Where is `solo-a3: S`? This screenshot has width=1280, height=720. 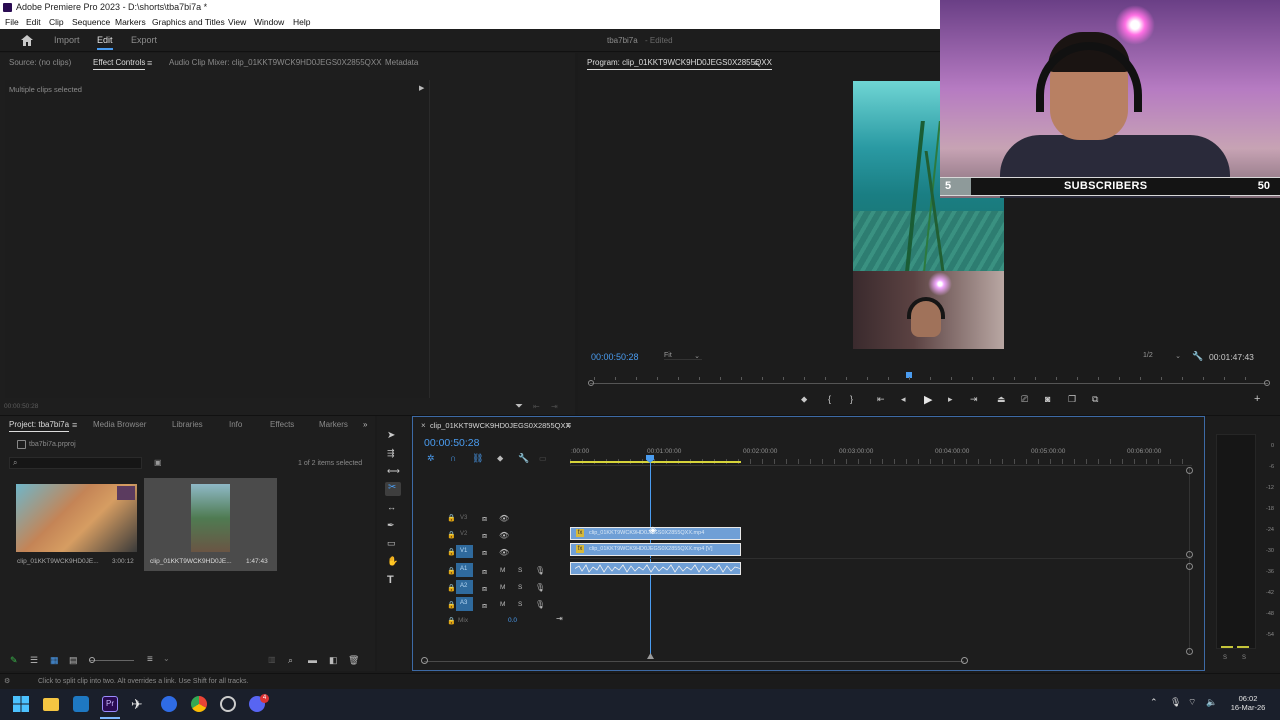 solo-a3: S is located at coordinates (520, 604).